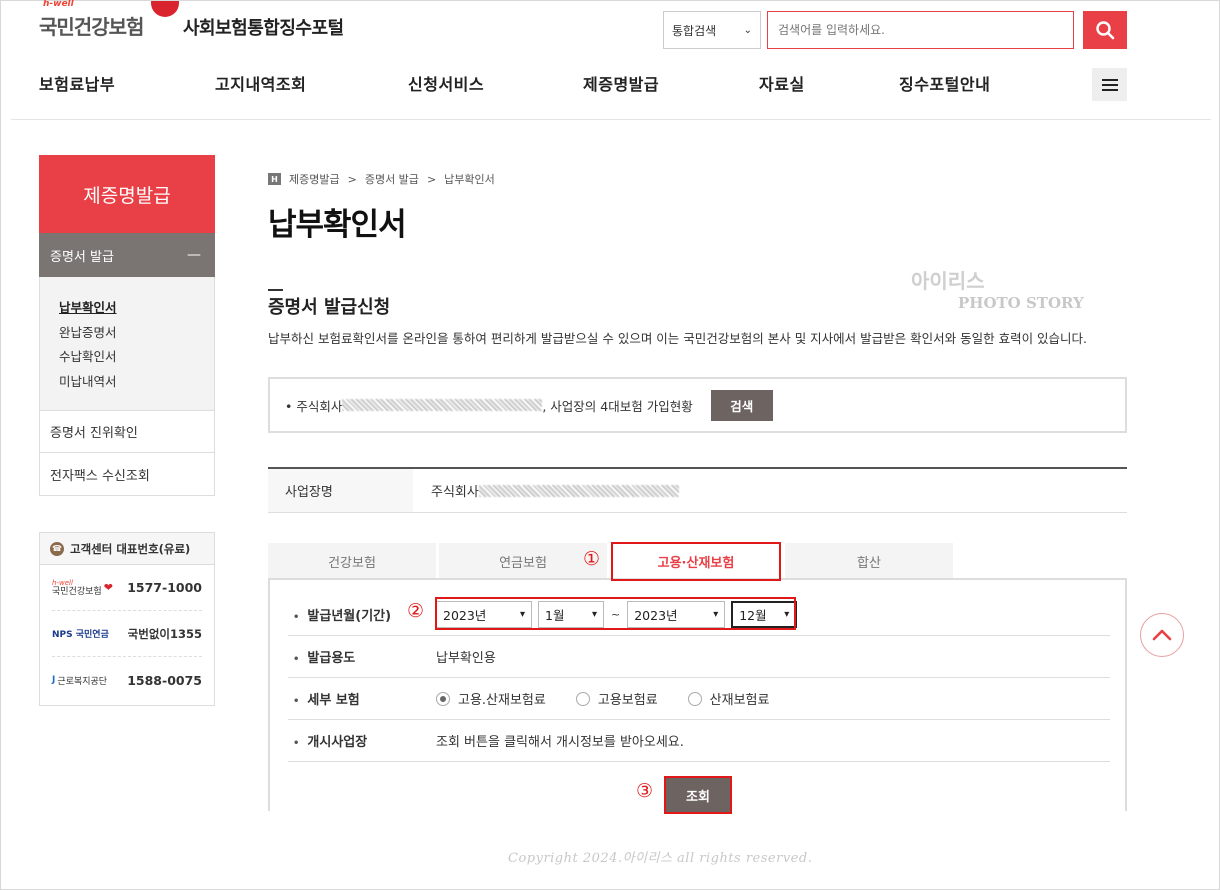  What do you see at coordinates (82, 257) in the screenshot?
I see `sidebar-section-label: 증명서 발급` at bounding box center [82, 257].